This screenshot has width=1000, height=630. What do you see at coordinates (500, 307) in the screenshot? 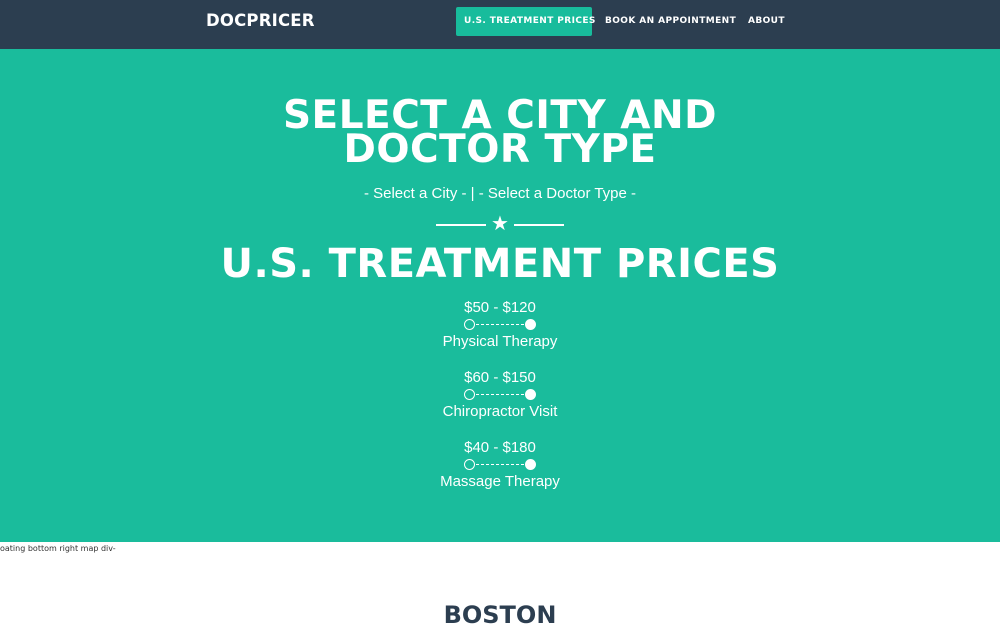
I see `price-range: $50 - $120` at bounding box center [500, 307].